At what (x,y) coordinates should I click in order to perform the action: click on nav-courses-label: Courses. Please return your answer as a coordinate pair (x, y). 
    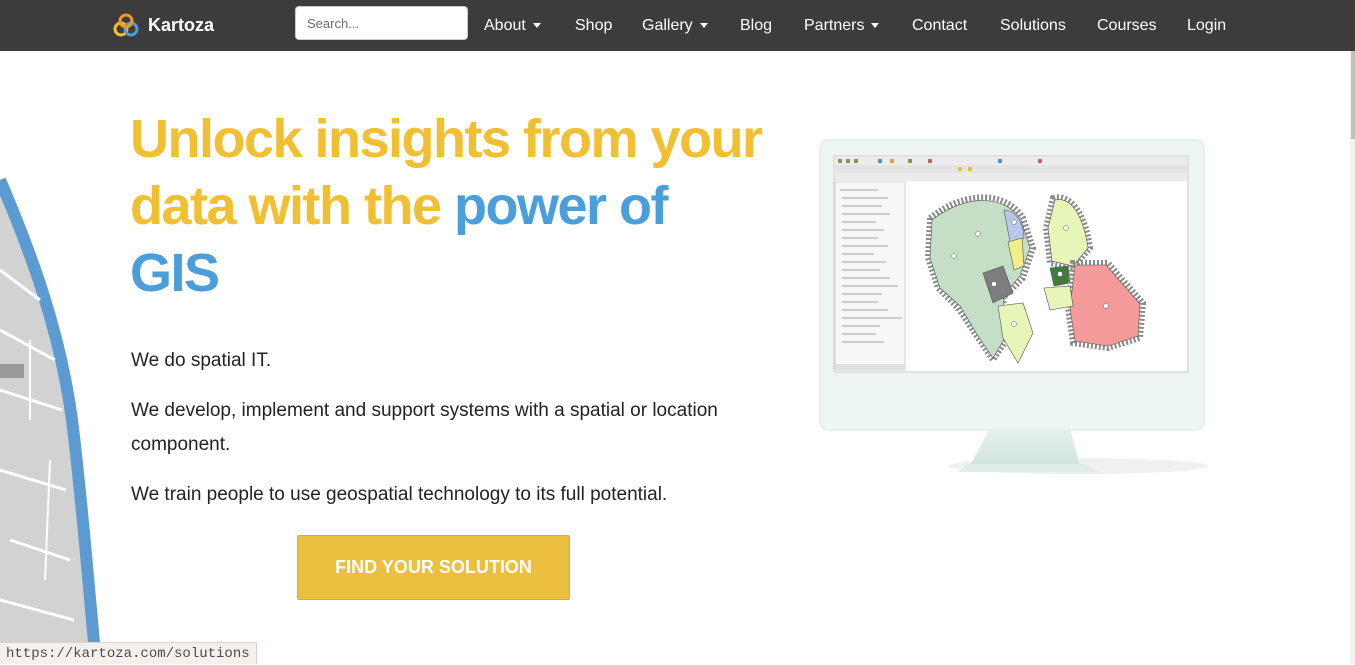
    Looking at the image, I should click on (1127, 25).